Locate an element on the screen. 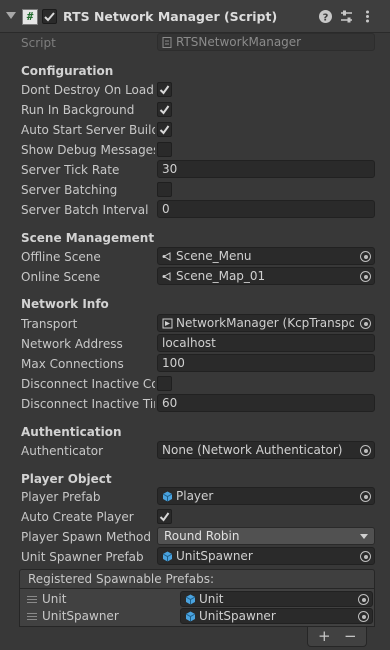 This screenshot has width=390, height=650. auto-create-label: Auto Create Player is located at coordinates (77, 517).